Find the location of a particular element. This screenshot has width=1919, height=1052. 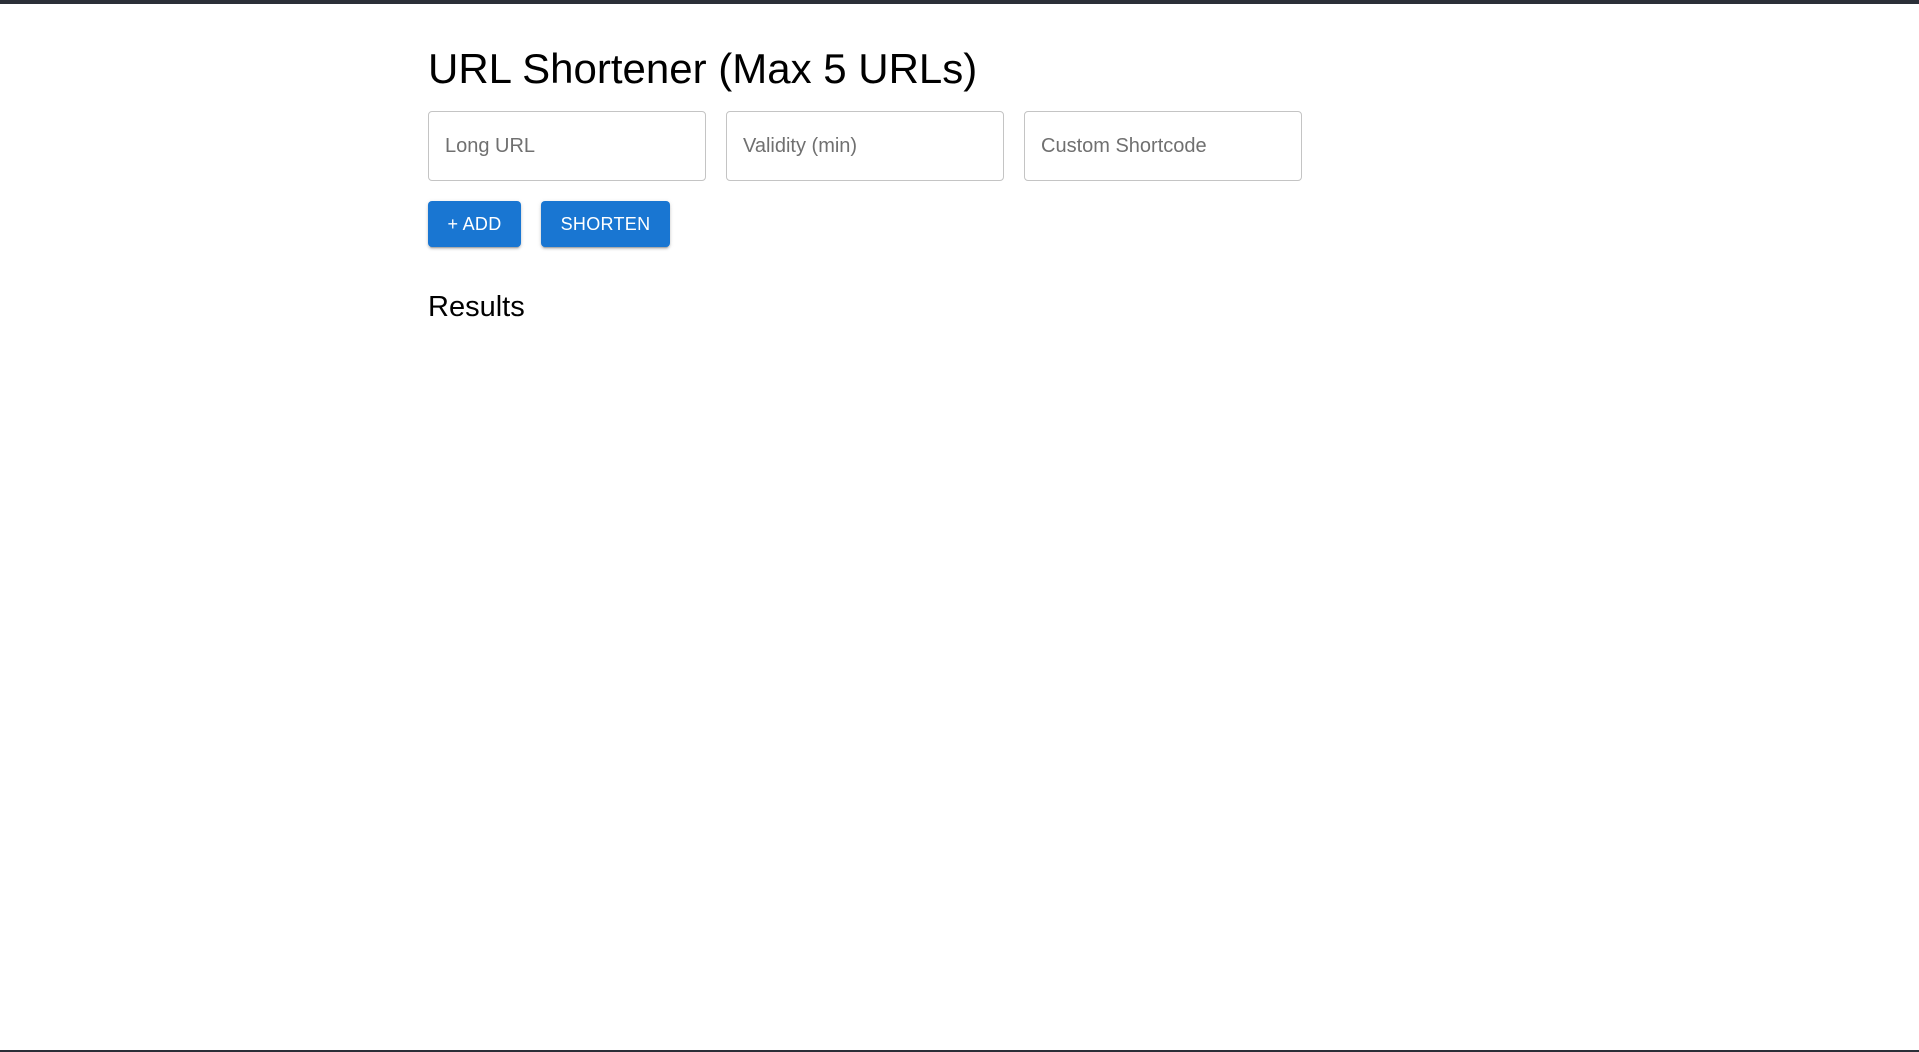

long-url-input is located at coordinates (567, 146).